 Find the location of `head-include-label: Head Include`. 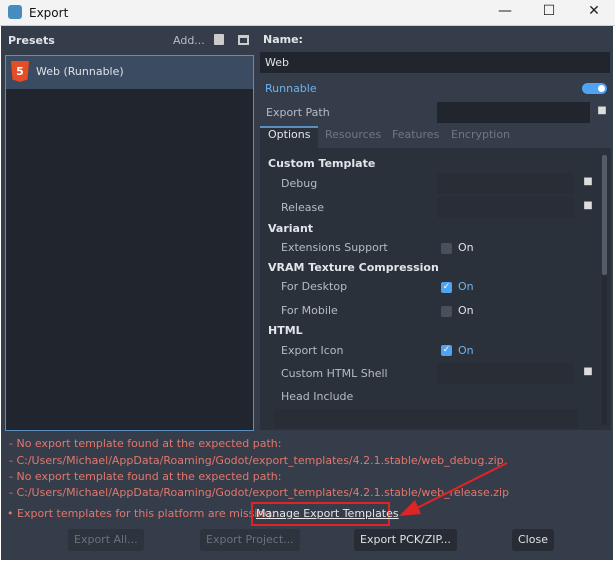

head-include-label: Head Include is located at coordinates (317, 396).